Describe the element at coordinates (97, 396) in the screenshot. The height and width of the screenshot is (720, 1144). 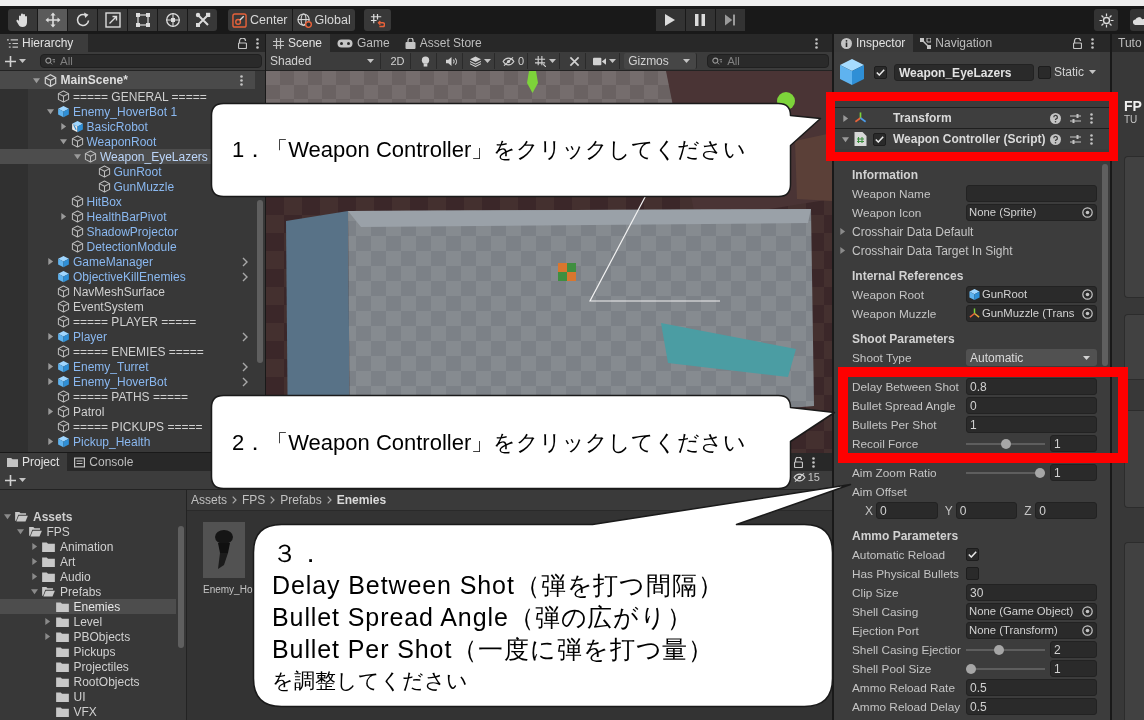
I see `hierarchy-item: ===== PATHS =====` at that location.